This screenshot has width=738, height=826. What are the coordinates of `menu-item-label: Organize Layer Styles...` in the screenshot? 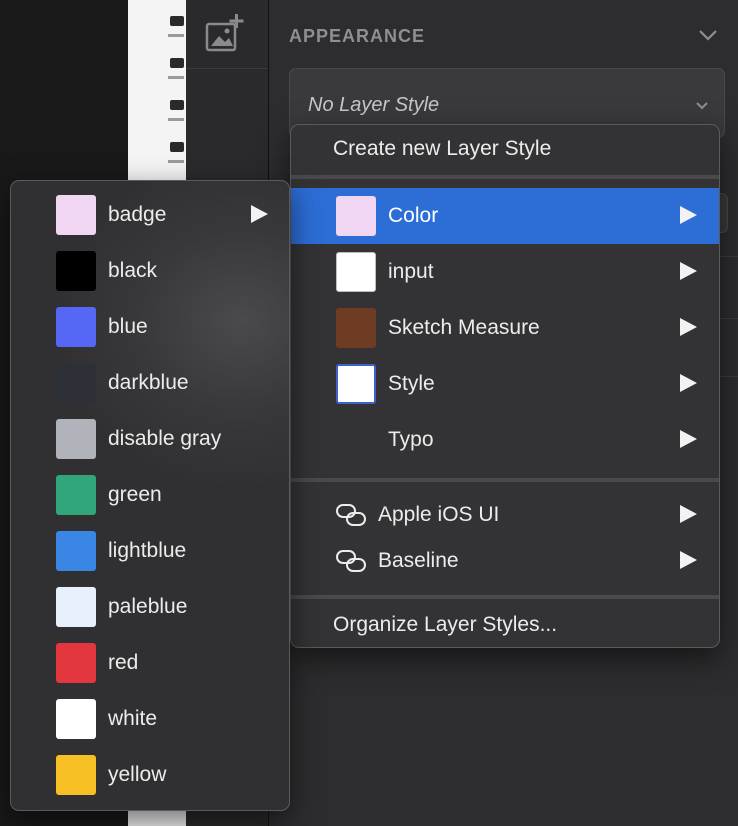 It's located at (445, 624).